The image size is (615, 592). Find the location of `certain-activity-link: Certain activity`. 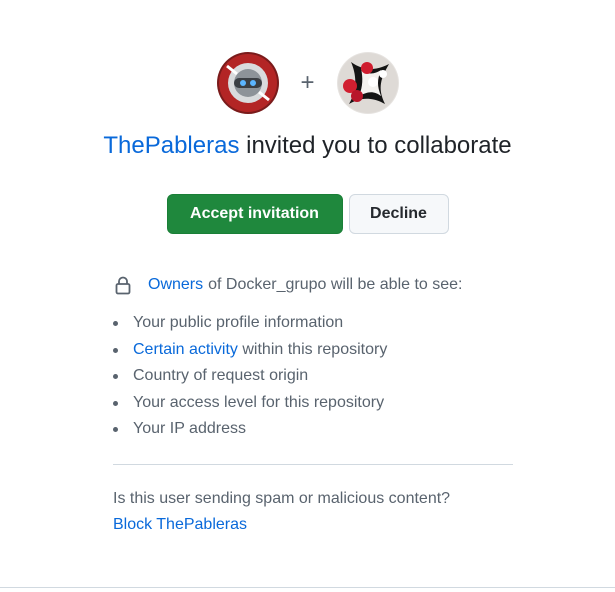

certain-activity-link: Certain activity is located at coordinates (185, 349).